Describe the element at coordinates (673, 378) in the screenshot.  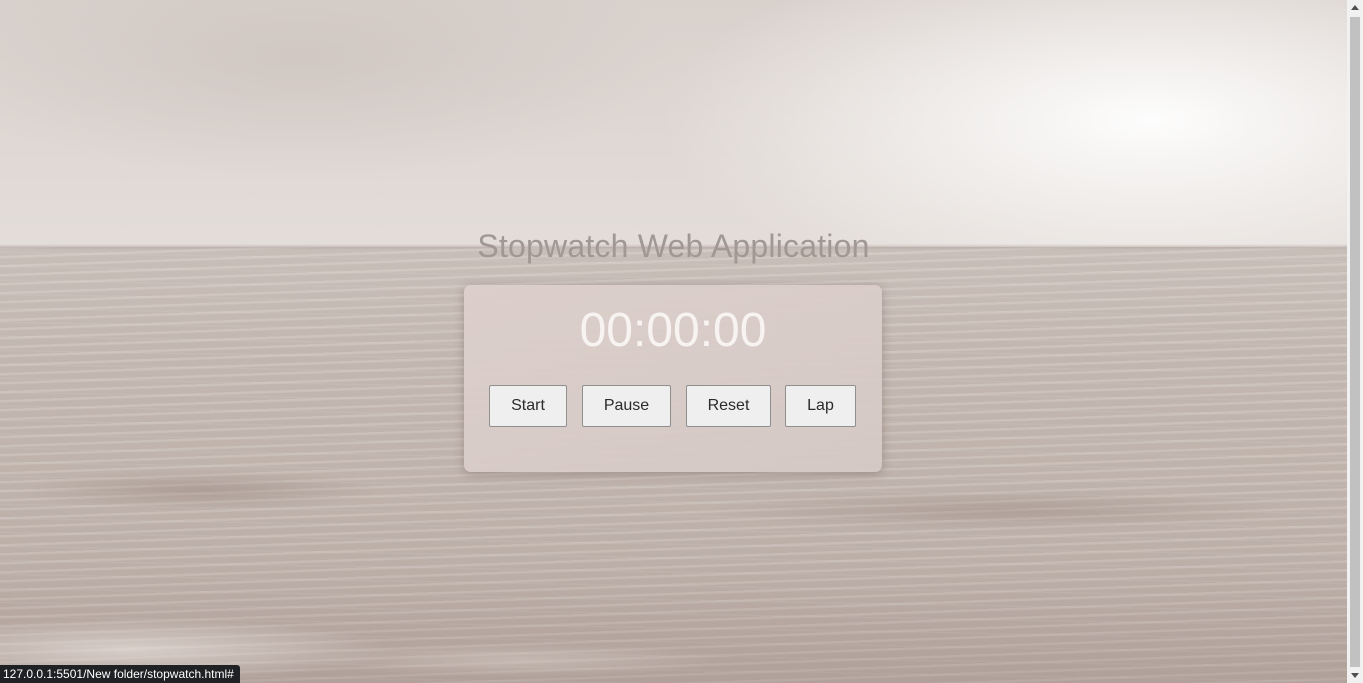
I see `stopwatch-card: 00:00:00 Start Pause Reset Lap` at that location.